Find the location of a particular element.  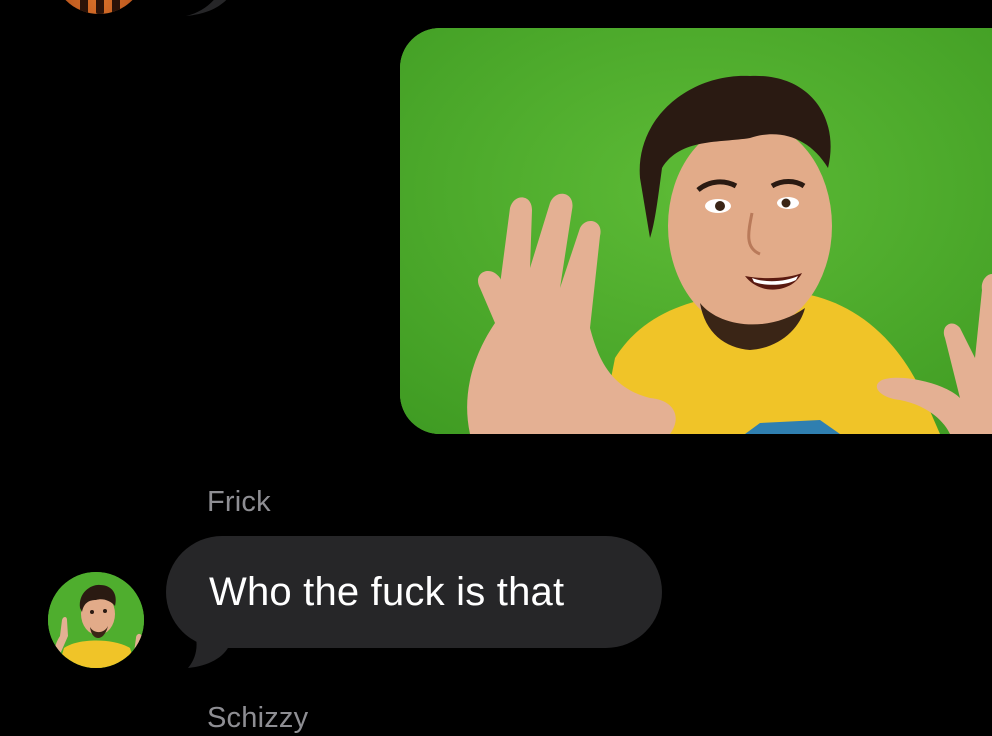

next-sender-name: Schizzy is located at coordinates (258, 718).